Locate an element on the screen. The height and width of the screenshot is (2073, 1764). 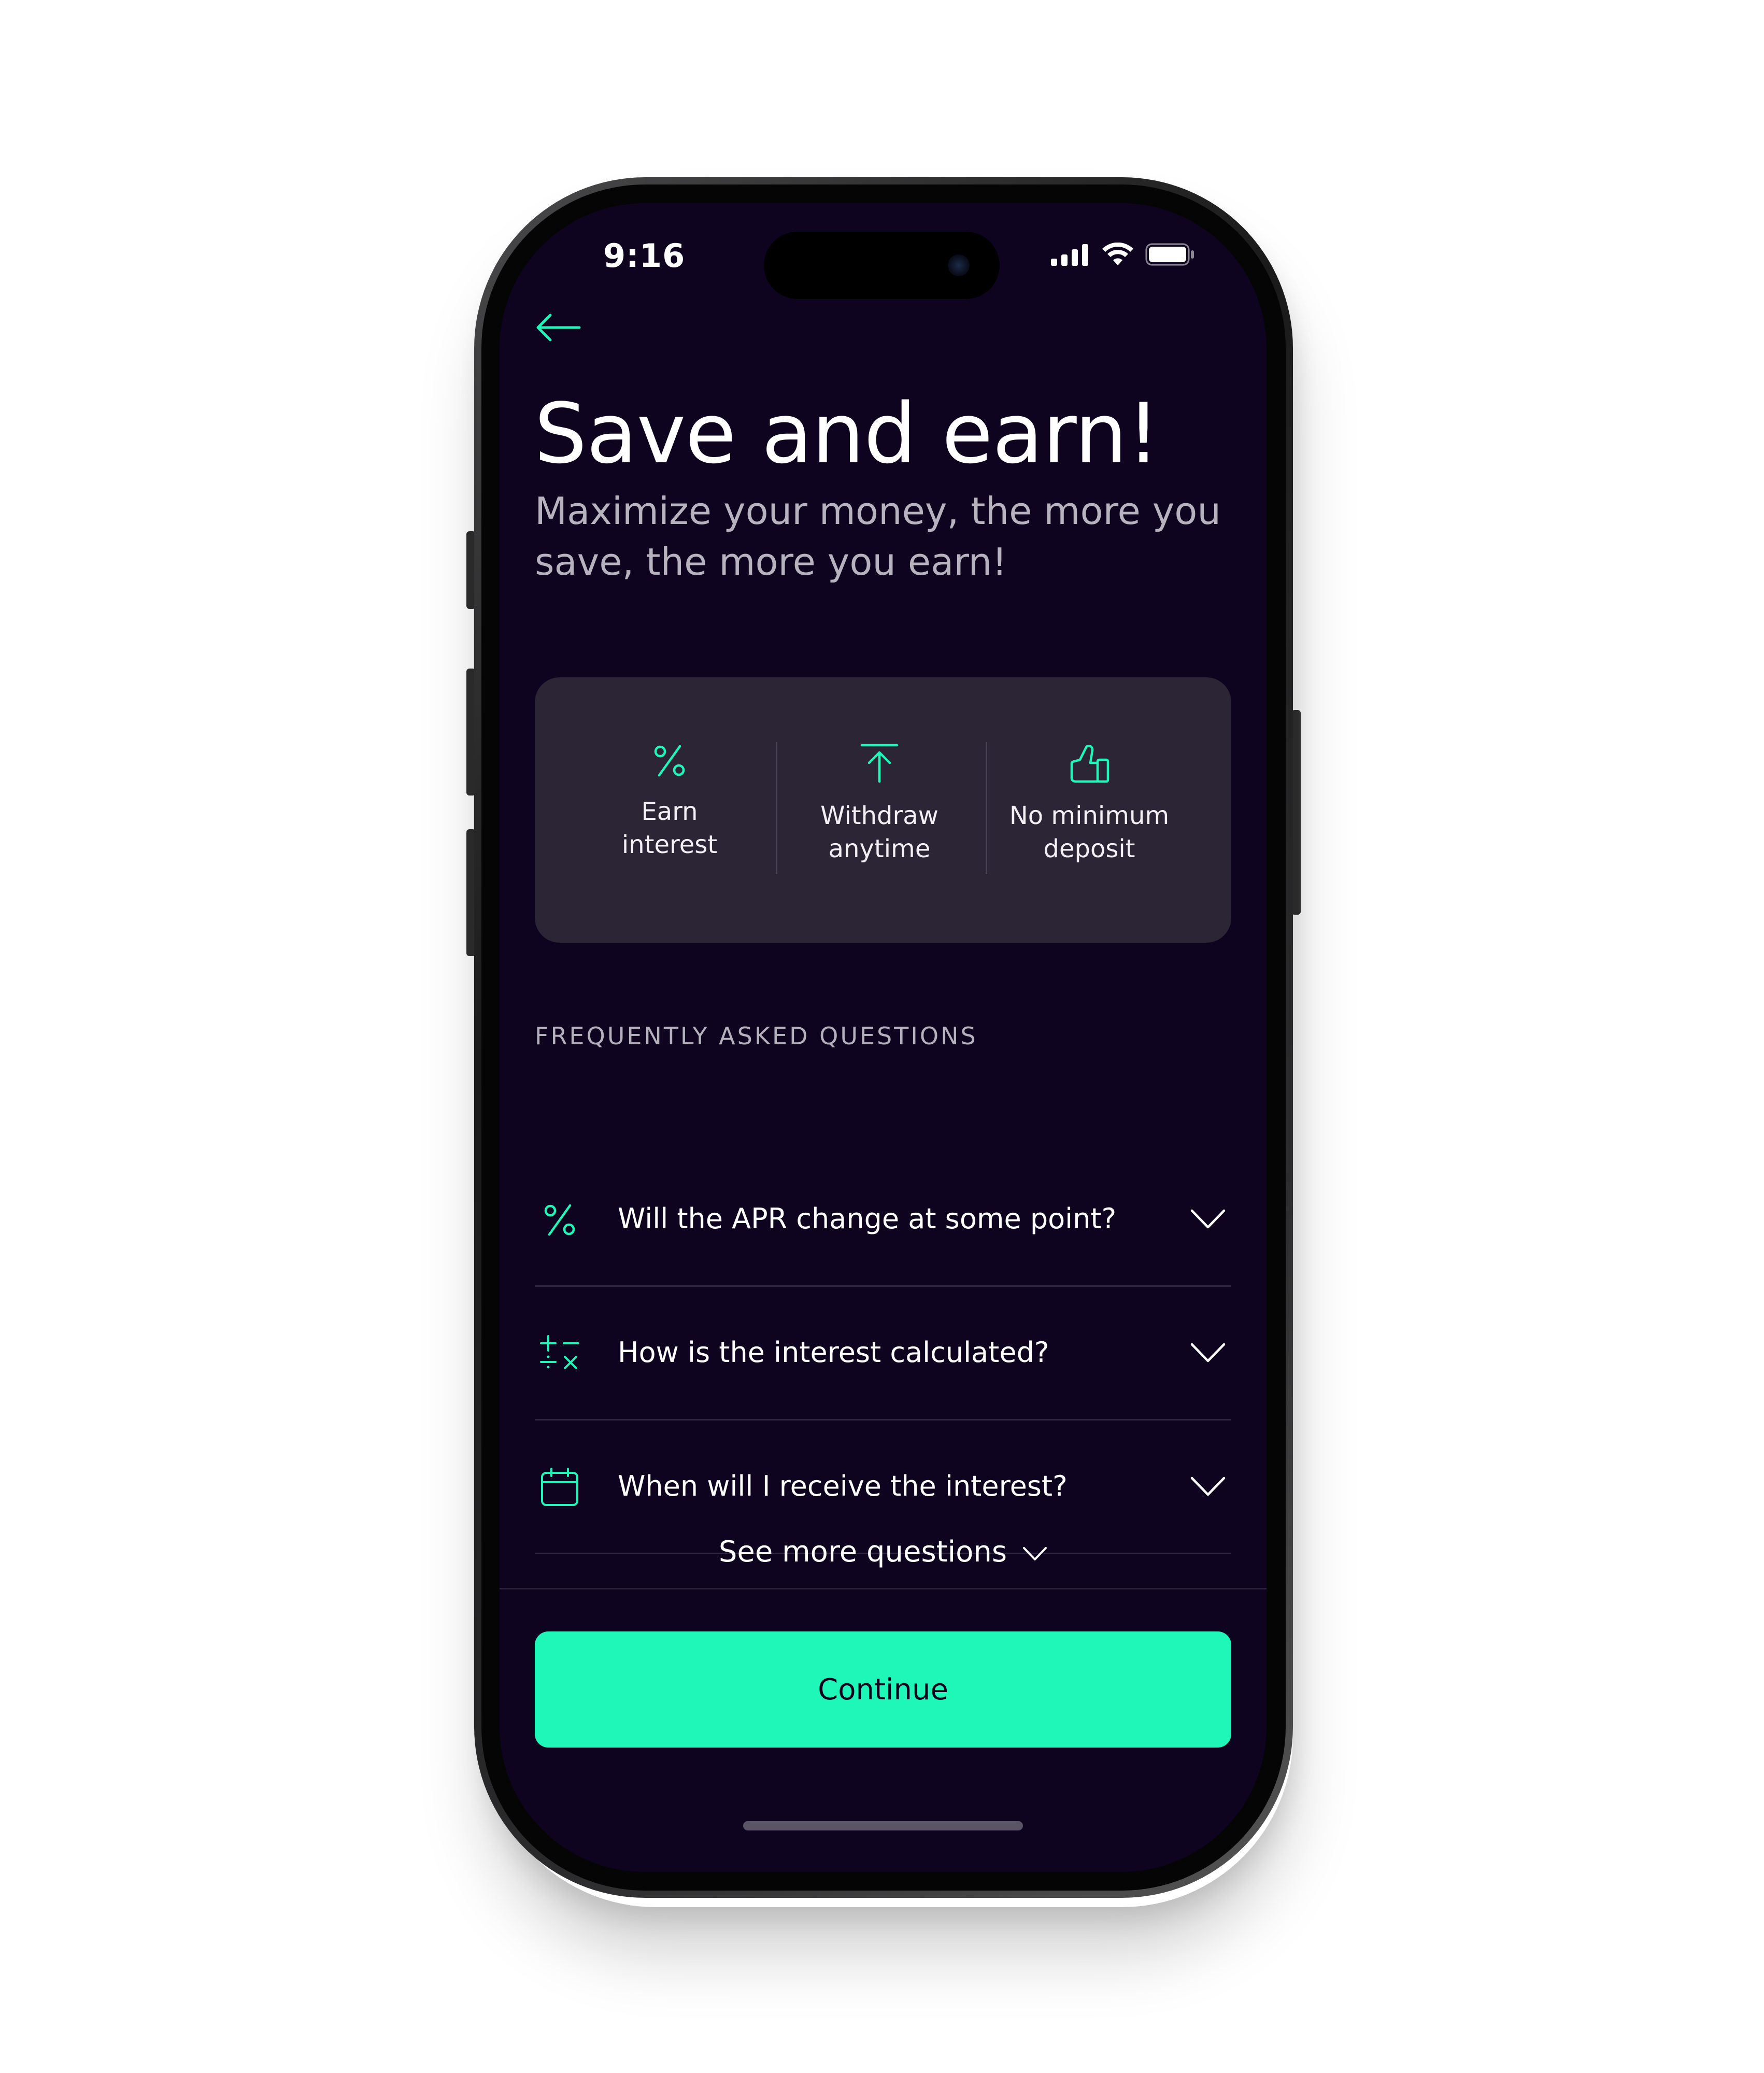
see-more-questions-link: See more questions is located at coordinates (883, 1552).